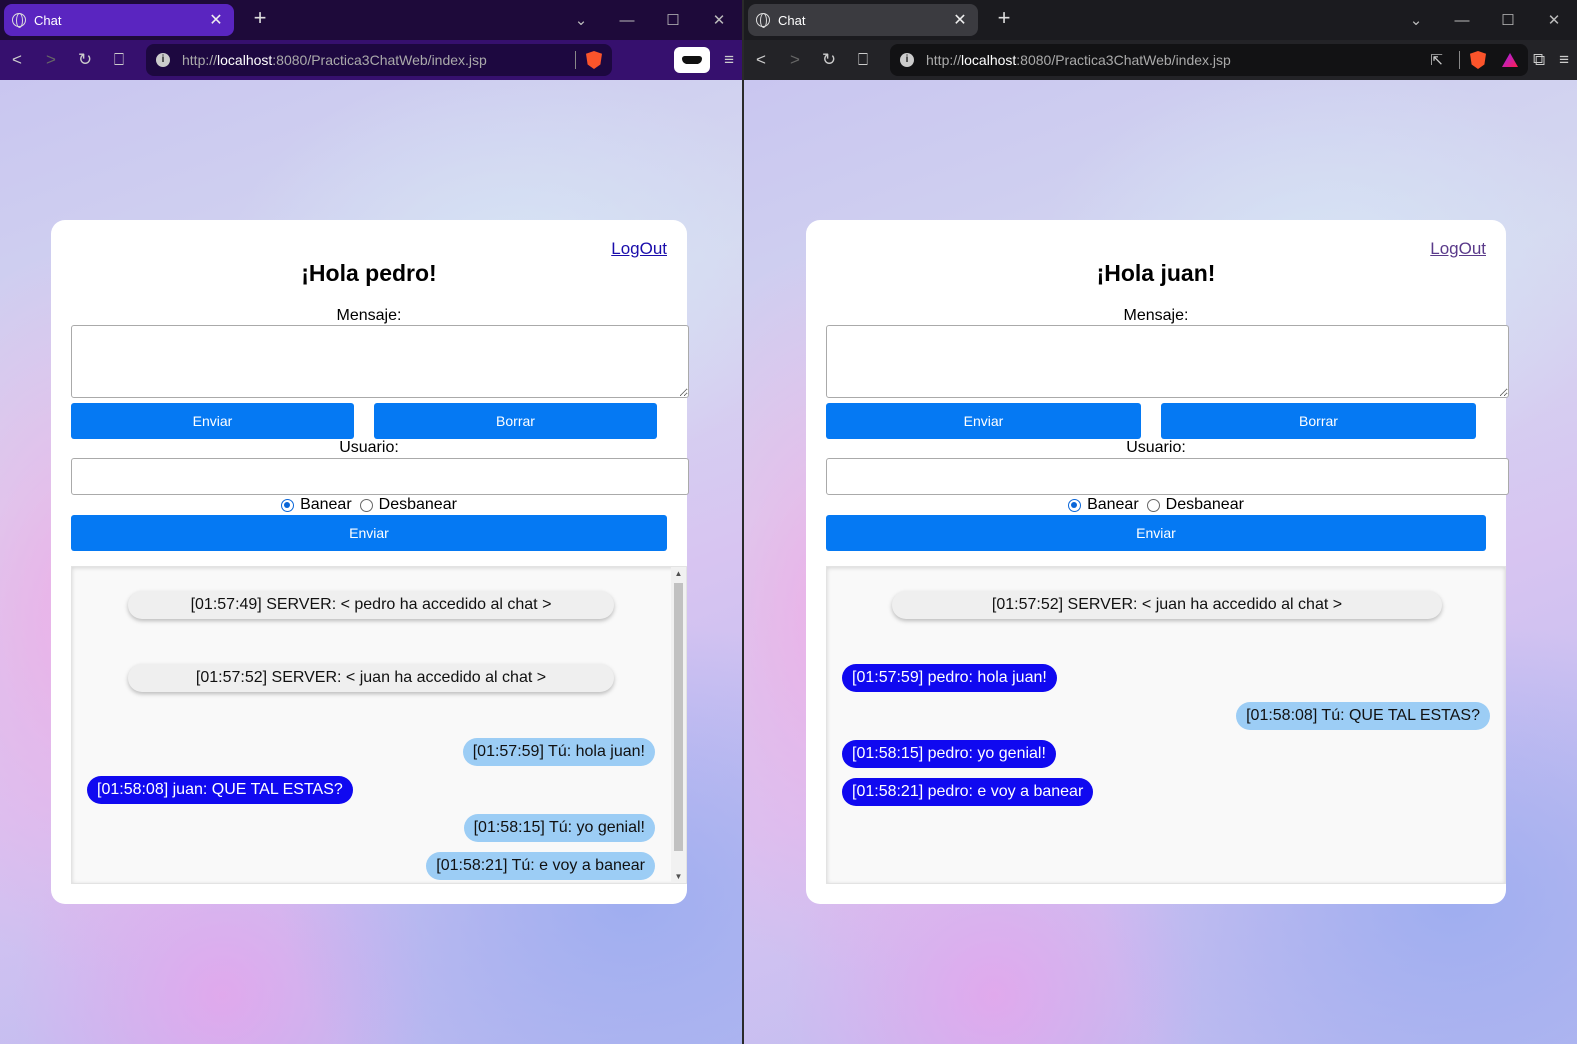 This screenshot has width=1577, height=1044. Describe the element at coordinates (1363, 716) in the screenshot. I see `own-message: [01:58:08] Tú: QUE TAL ESTAS?` at that location.